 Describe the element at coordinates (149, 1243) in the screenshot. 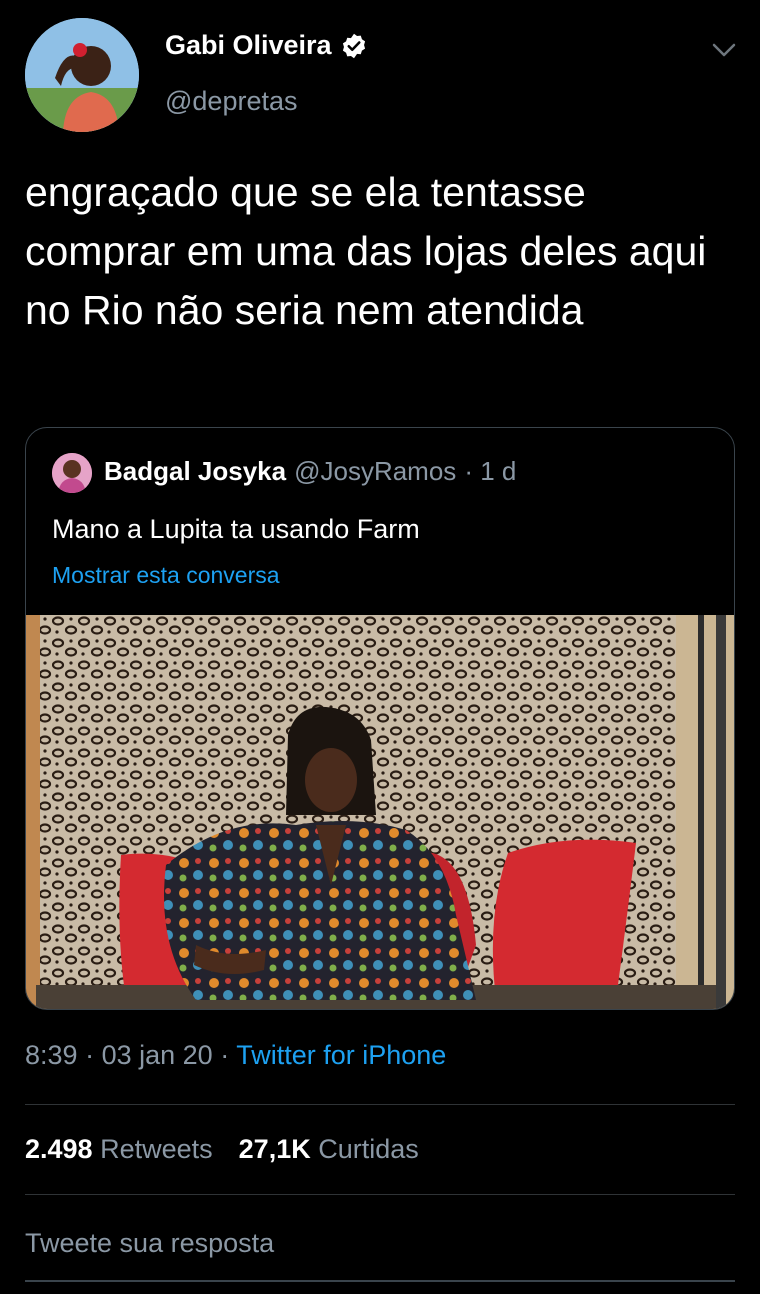

I see `reply-input: Tweete sua resposta` at that location.